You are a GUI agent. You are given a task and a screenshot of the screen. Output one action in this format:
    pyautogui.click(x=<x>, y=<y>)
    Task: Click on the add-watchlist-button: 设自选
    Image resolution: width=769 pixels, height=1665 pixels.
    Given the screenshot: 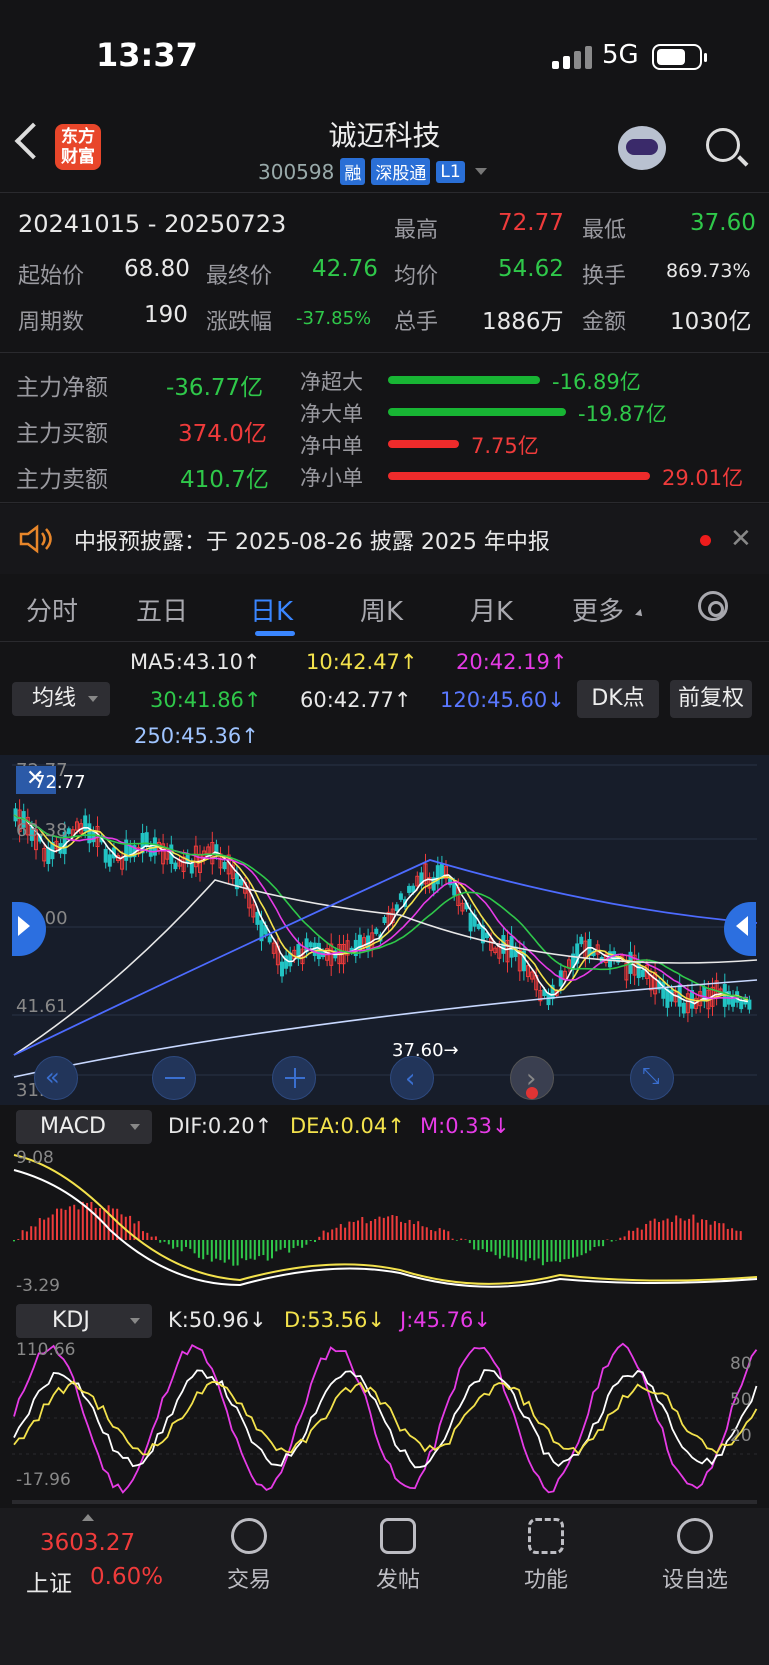 What is the action you would take?
    pyautogui.click(x=695, y=1556)
    